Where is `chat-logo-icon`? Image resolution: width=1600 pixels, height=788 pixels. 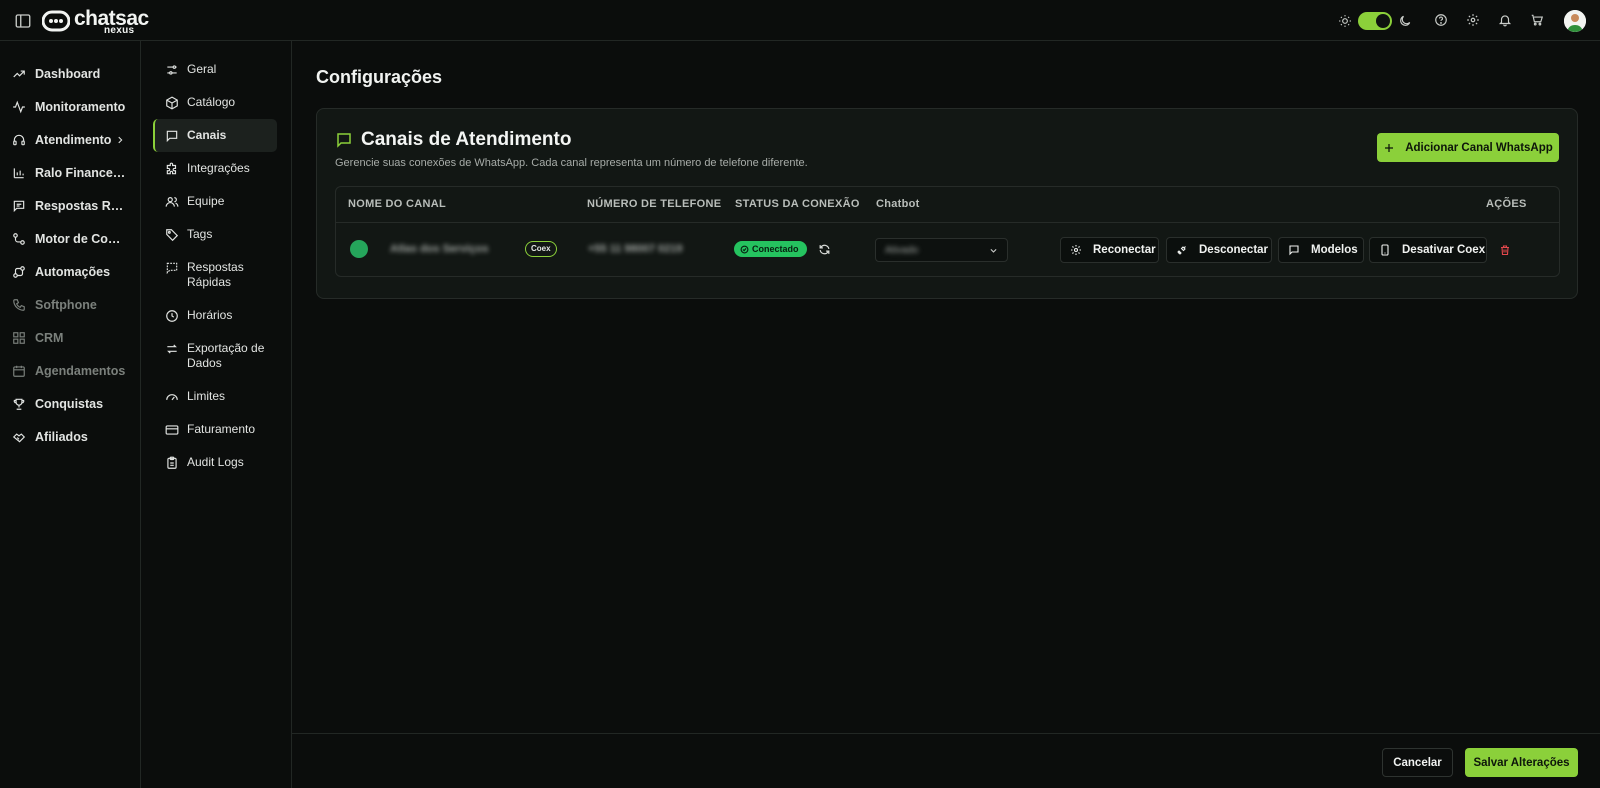
chat-logo-icon is located at coordinates (56, 22).